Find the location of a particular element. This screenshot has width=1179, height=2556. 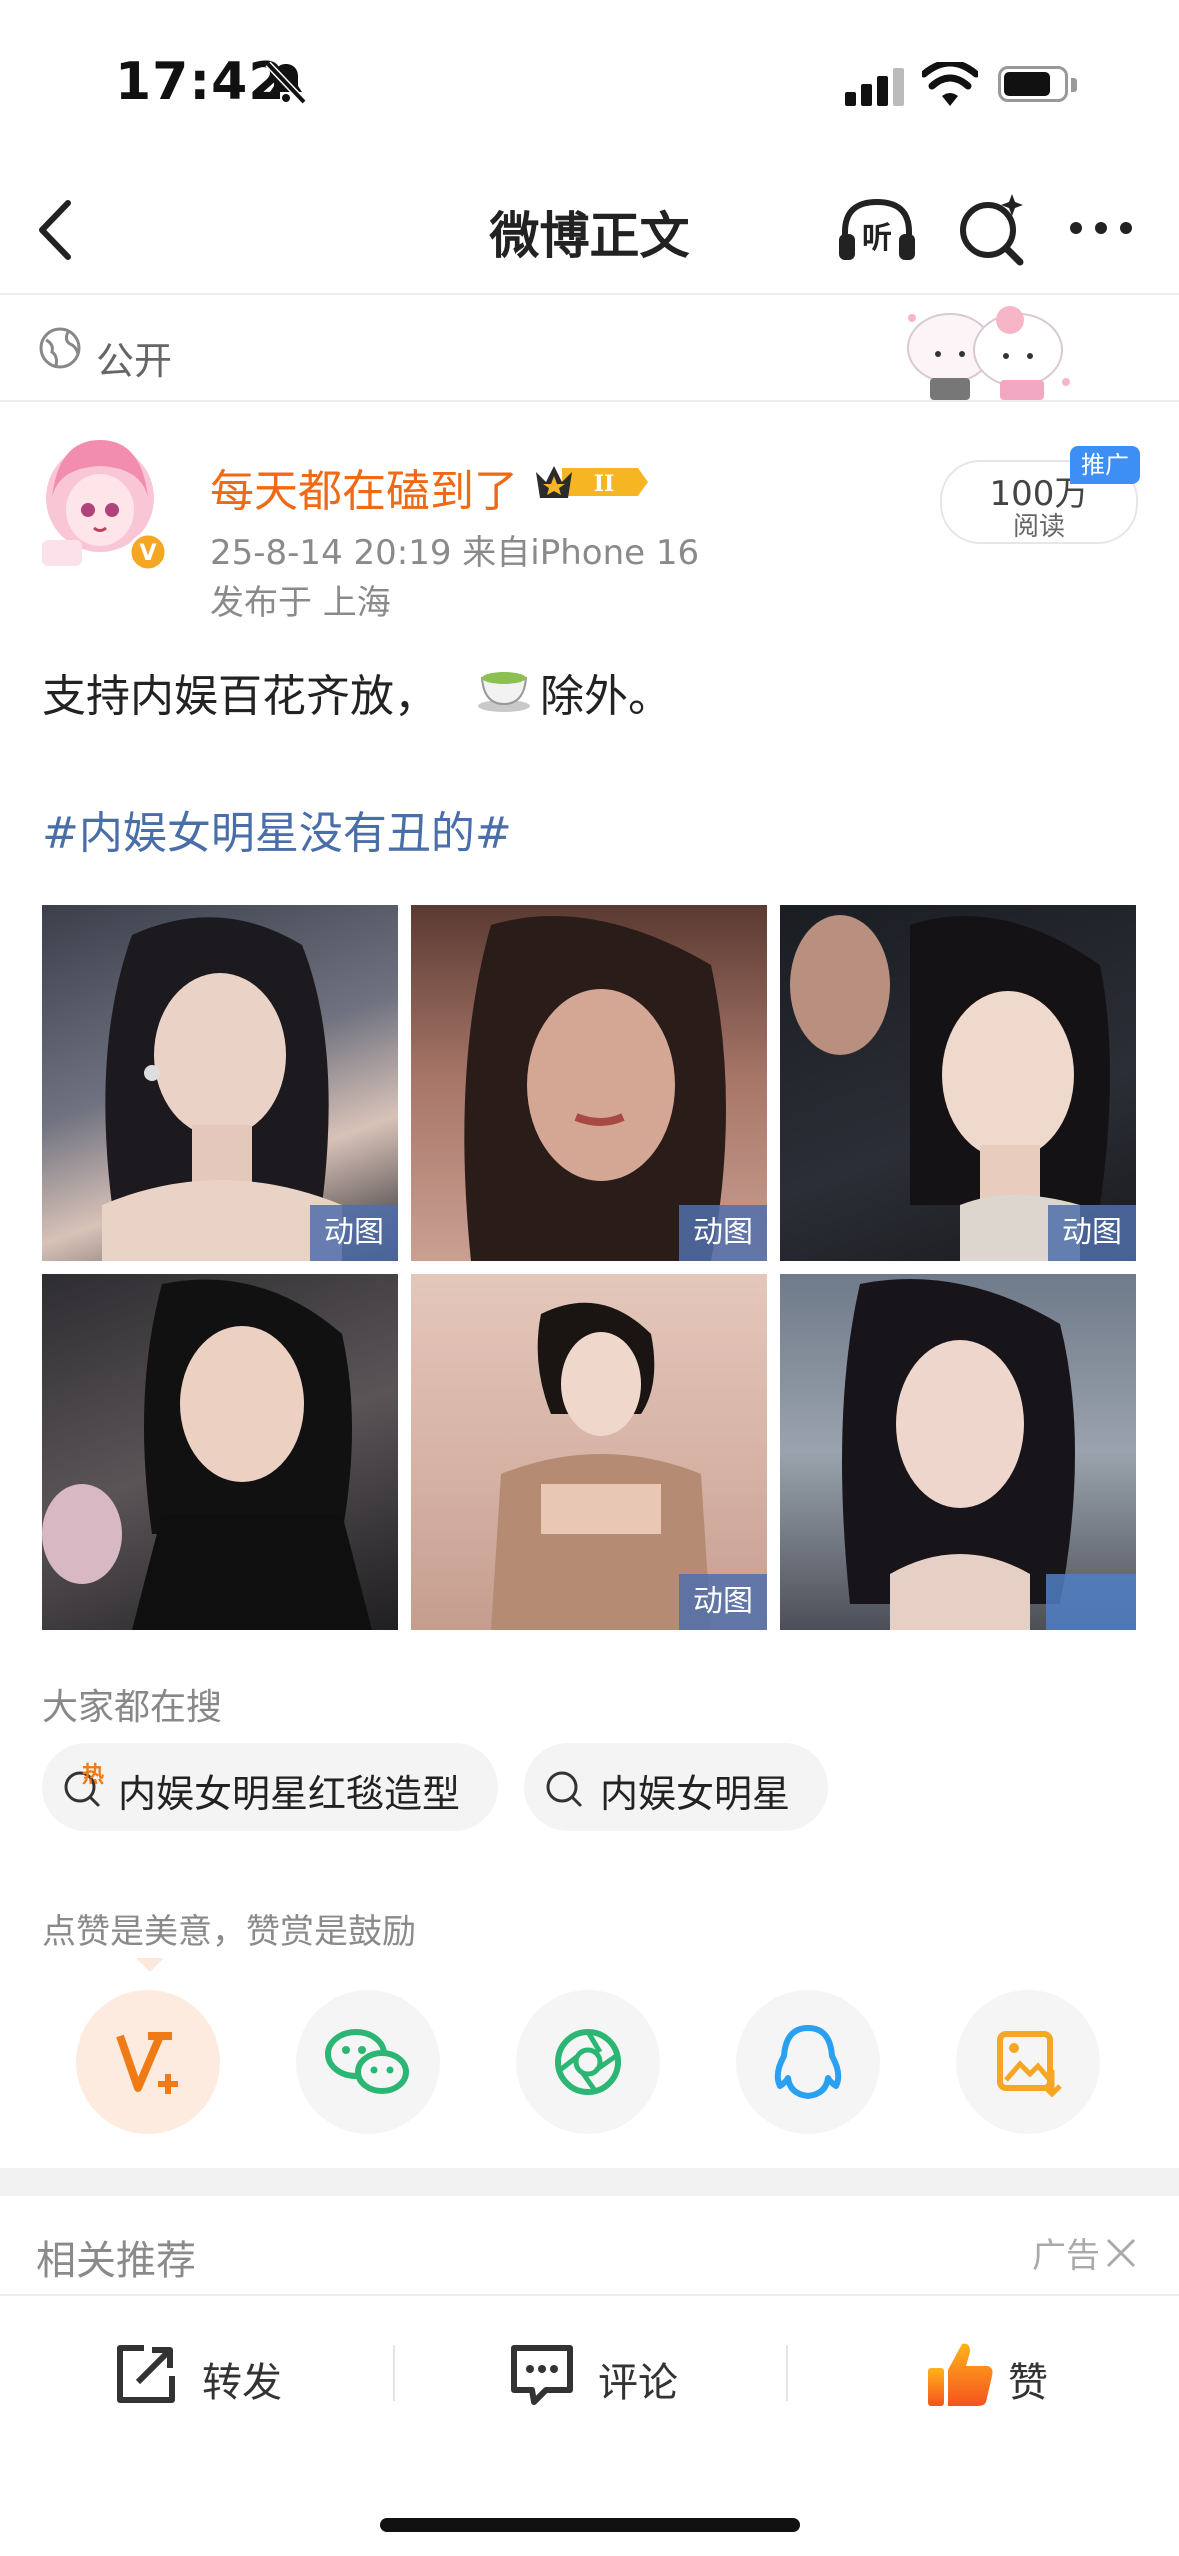

nav-divider is located at coordinates (589, 294).